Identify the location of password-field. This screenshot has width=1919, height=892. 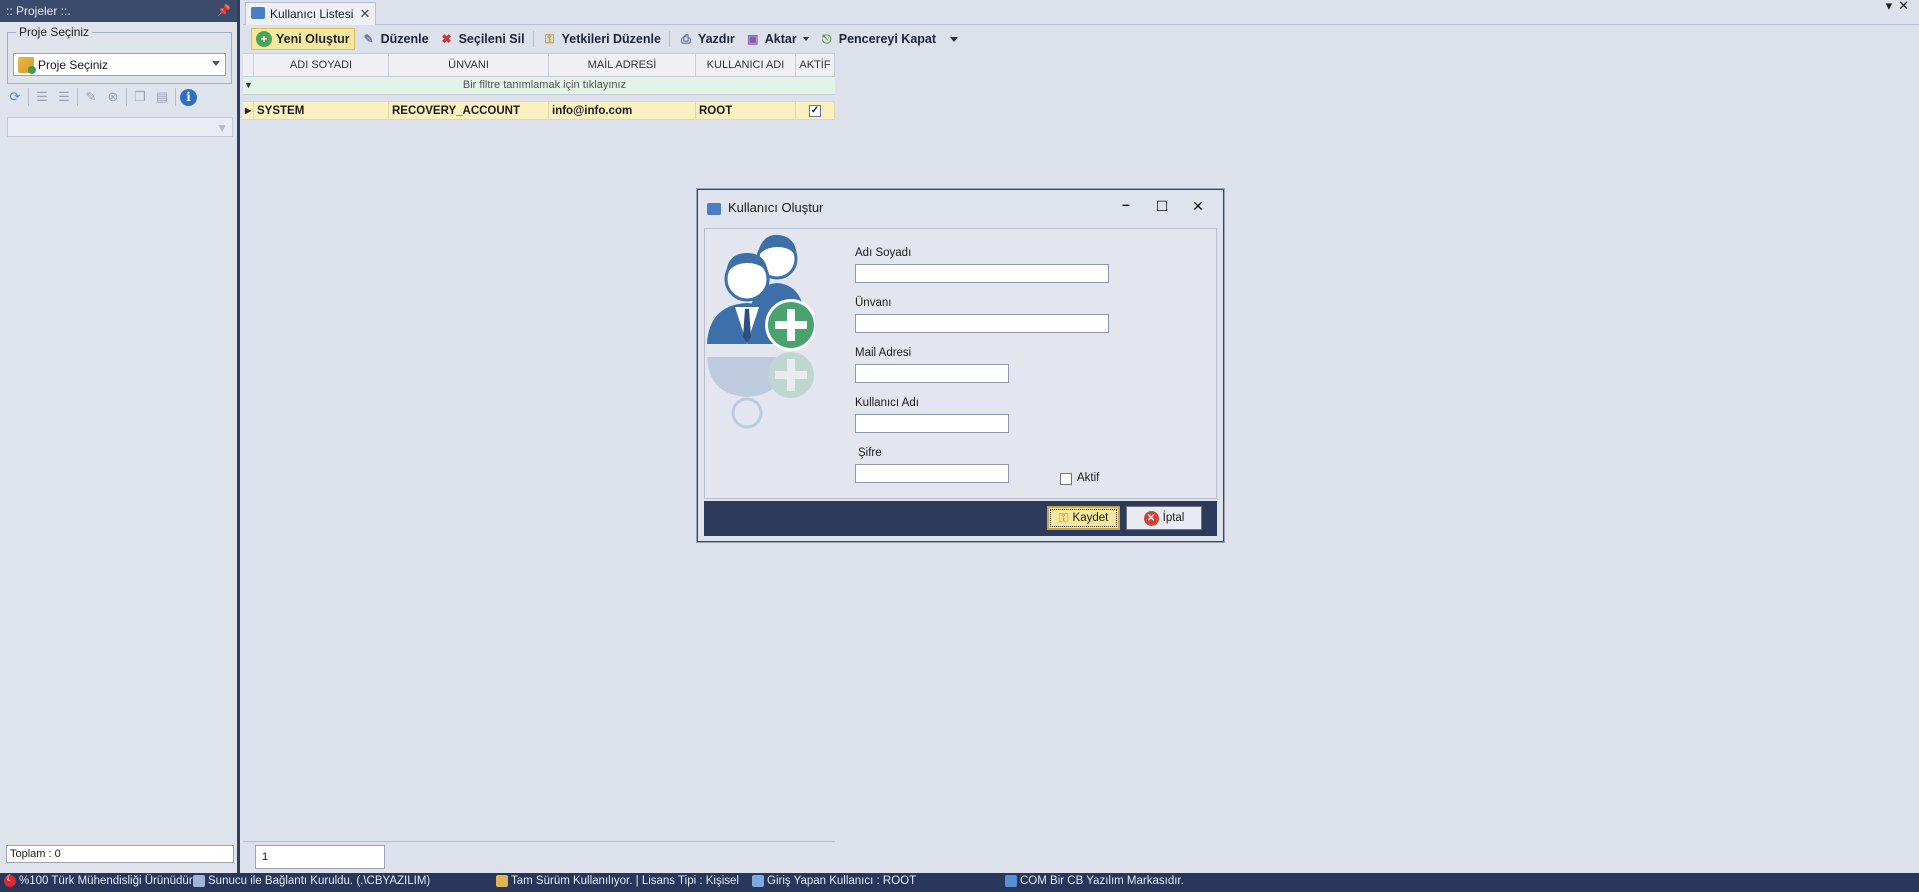
(932, 473).